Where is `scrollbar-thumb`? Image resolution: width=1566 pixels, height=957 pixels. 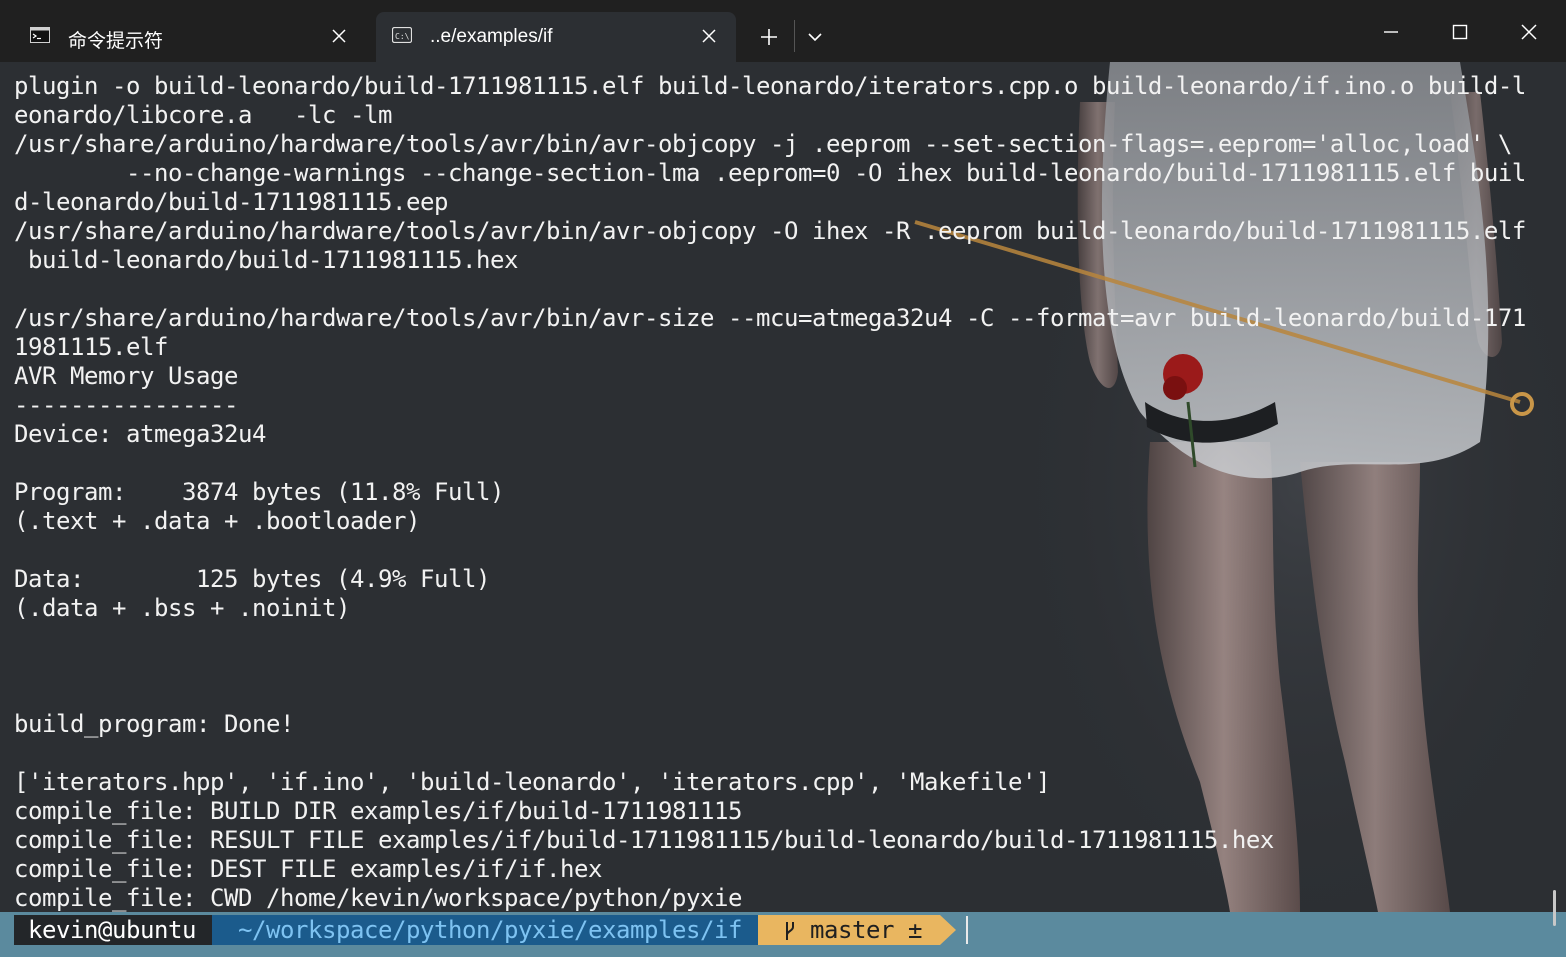 scrollbar-thumb is located at coordinates (1554, 908).